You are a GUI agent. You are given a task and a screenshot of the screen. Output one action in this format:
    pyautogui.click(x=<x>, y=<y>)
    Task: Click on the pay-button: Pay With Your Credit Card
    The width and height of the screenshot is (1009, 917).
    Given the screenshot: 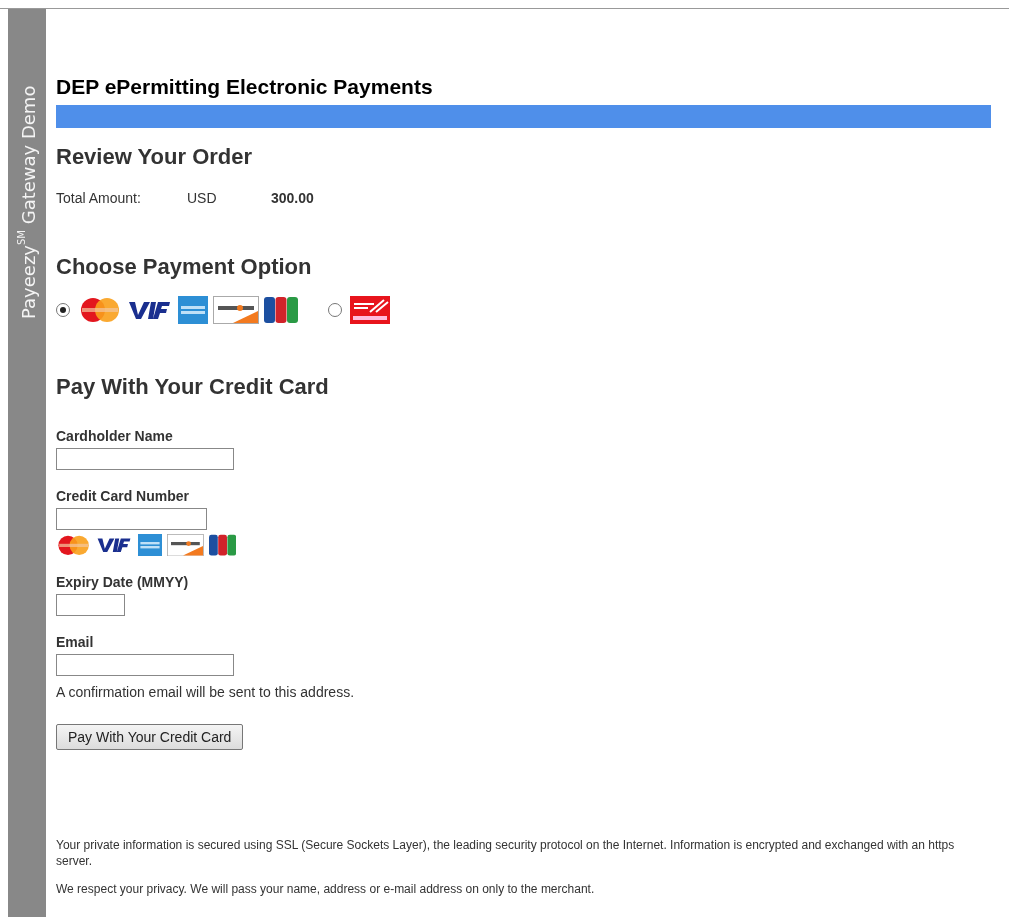 What is the action you would take?
    pyautogui.click(x=150, y=737)
    